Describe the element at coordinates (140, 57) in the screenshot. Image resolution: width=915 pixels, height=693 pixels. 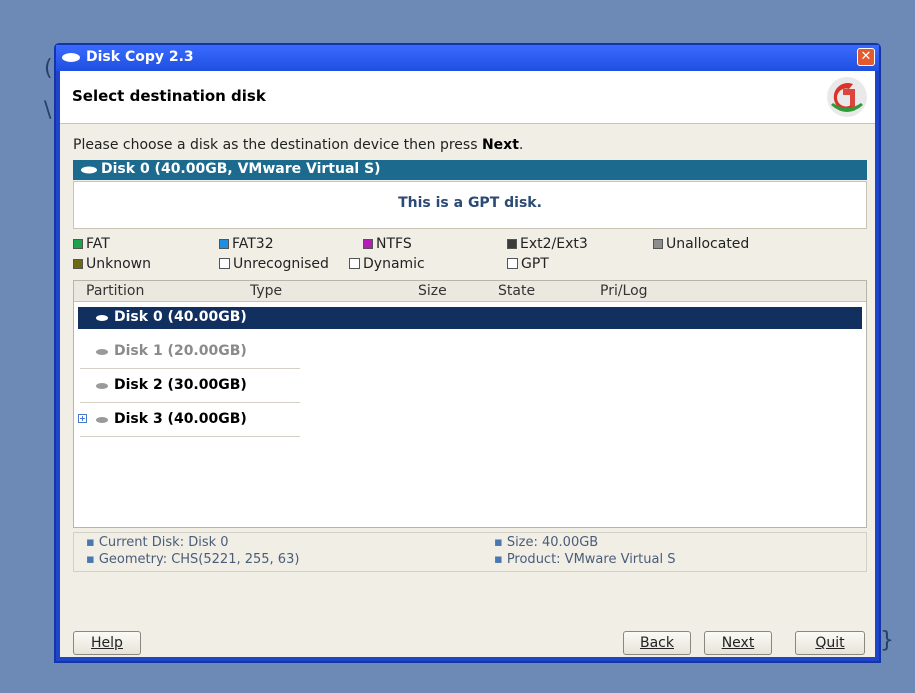
I see `window-title: Disk Copy 2.3` at that location.